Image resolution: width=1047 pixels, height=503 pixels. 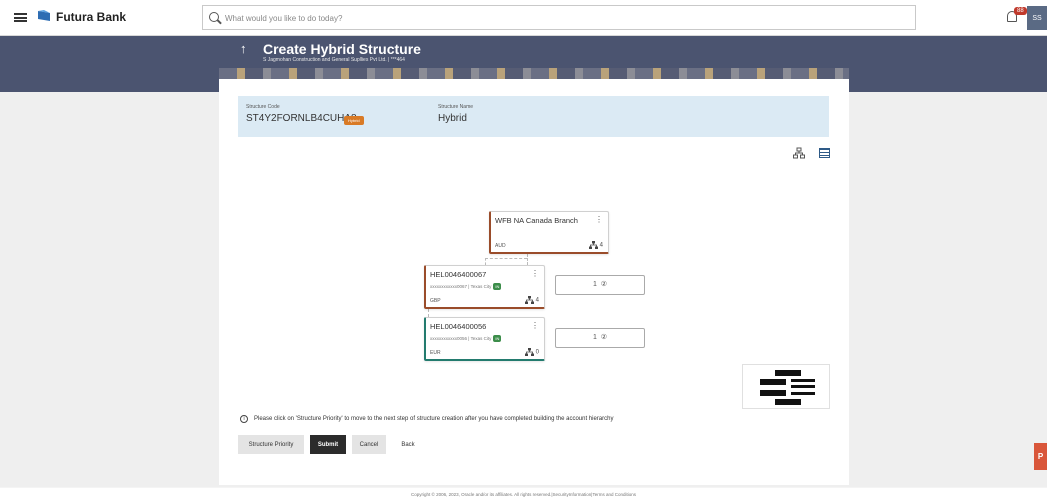 I want to click on node-count-value: 0, so click(x=537, y=352).